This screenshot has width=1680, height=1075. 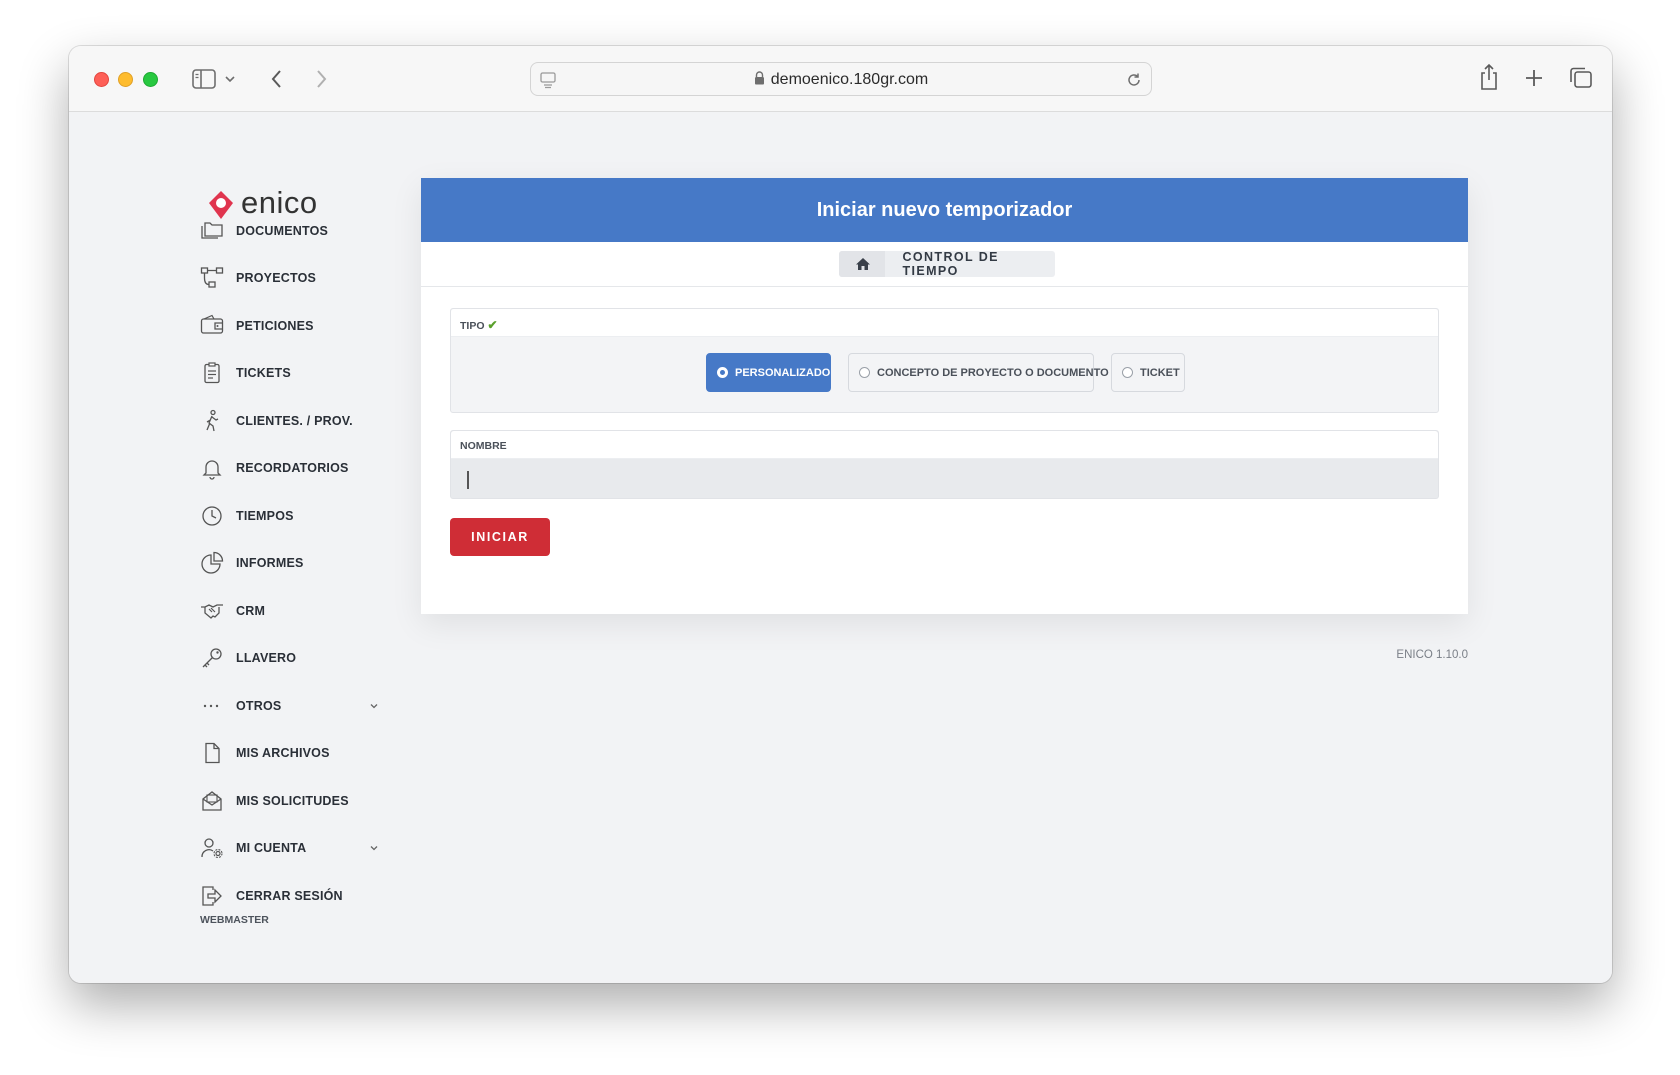 I want to click on address-bar: demoenico.180gr.com, so click(x=841, y=79).